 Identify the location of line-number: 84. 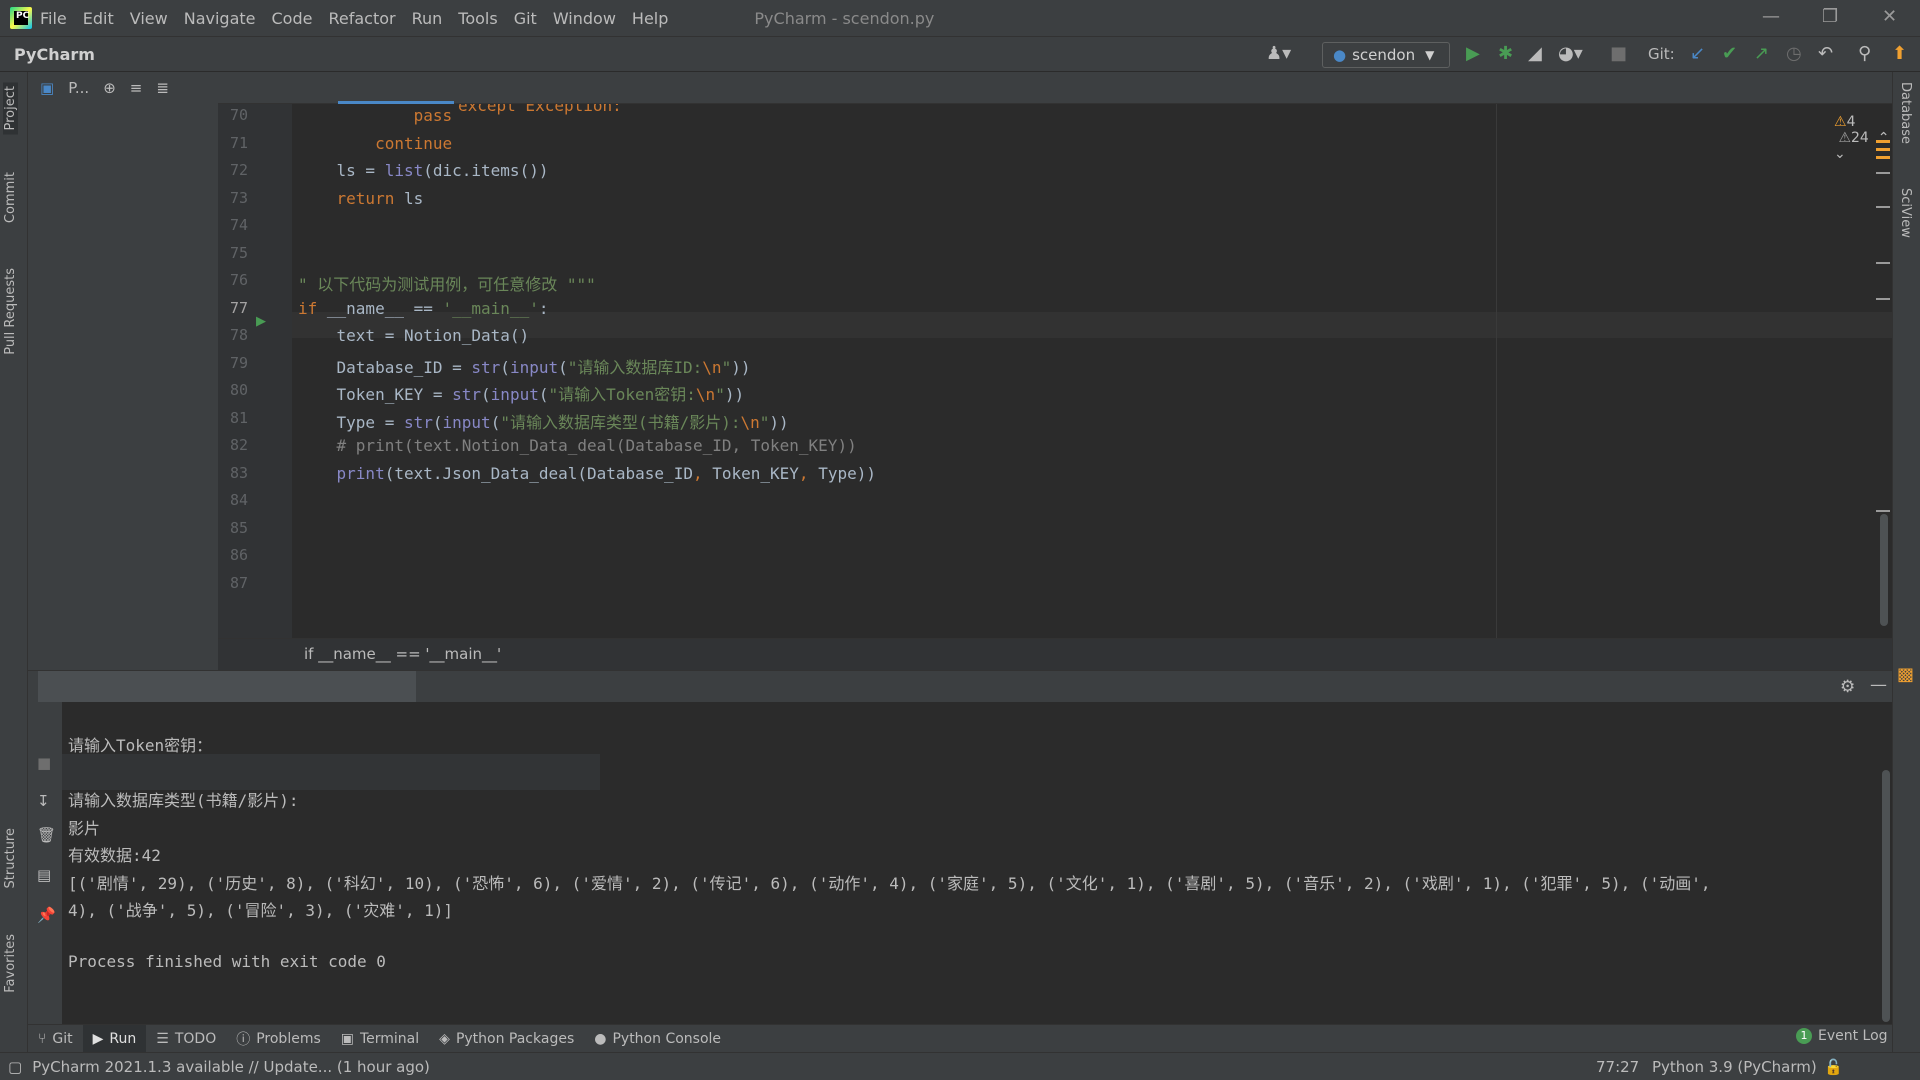
(238, 500).